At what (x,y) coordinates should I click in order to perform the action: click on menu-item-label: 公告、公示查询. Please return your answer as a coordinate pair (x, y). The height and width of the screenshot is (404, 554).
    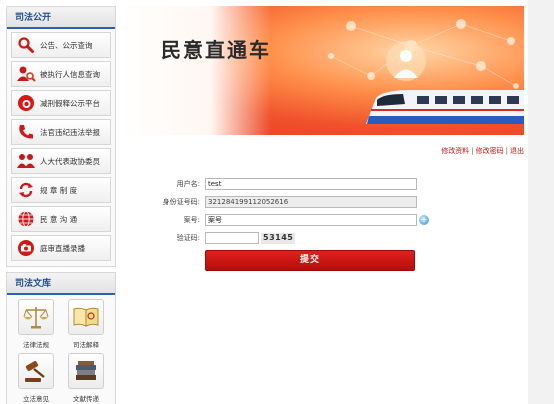
    Looking at the image, I should click on (66, 45).